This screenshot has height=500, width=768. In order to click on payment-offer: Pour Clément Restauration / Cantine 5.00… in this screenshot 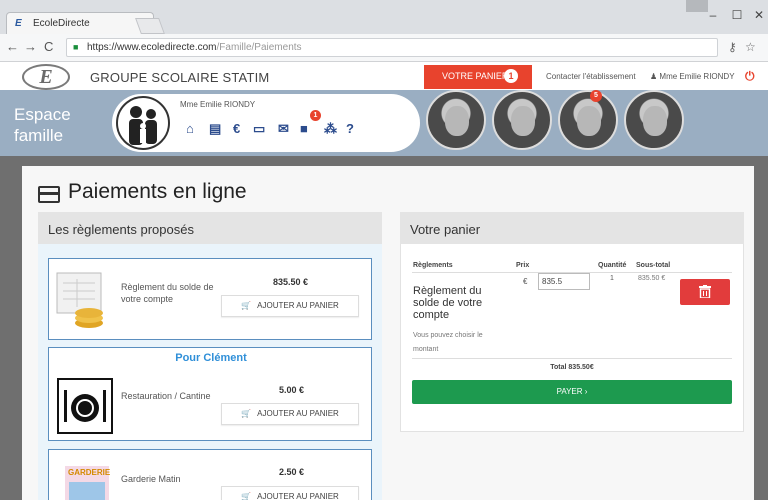, I will do `click(210, 394)`.